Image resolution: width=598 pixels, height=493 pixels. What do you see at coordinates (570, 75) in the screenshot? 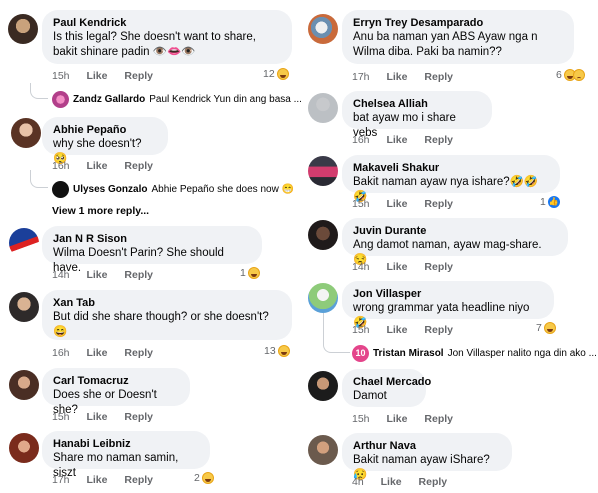
I see `reaction-count: 6` at bounding box center [570, 75].